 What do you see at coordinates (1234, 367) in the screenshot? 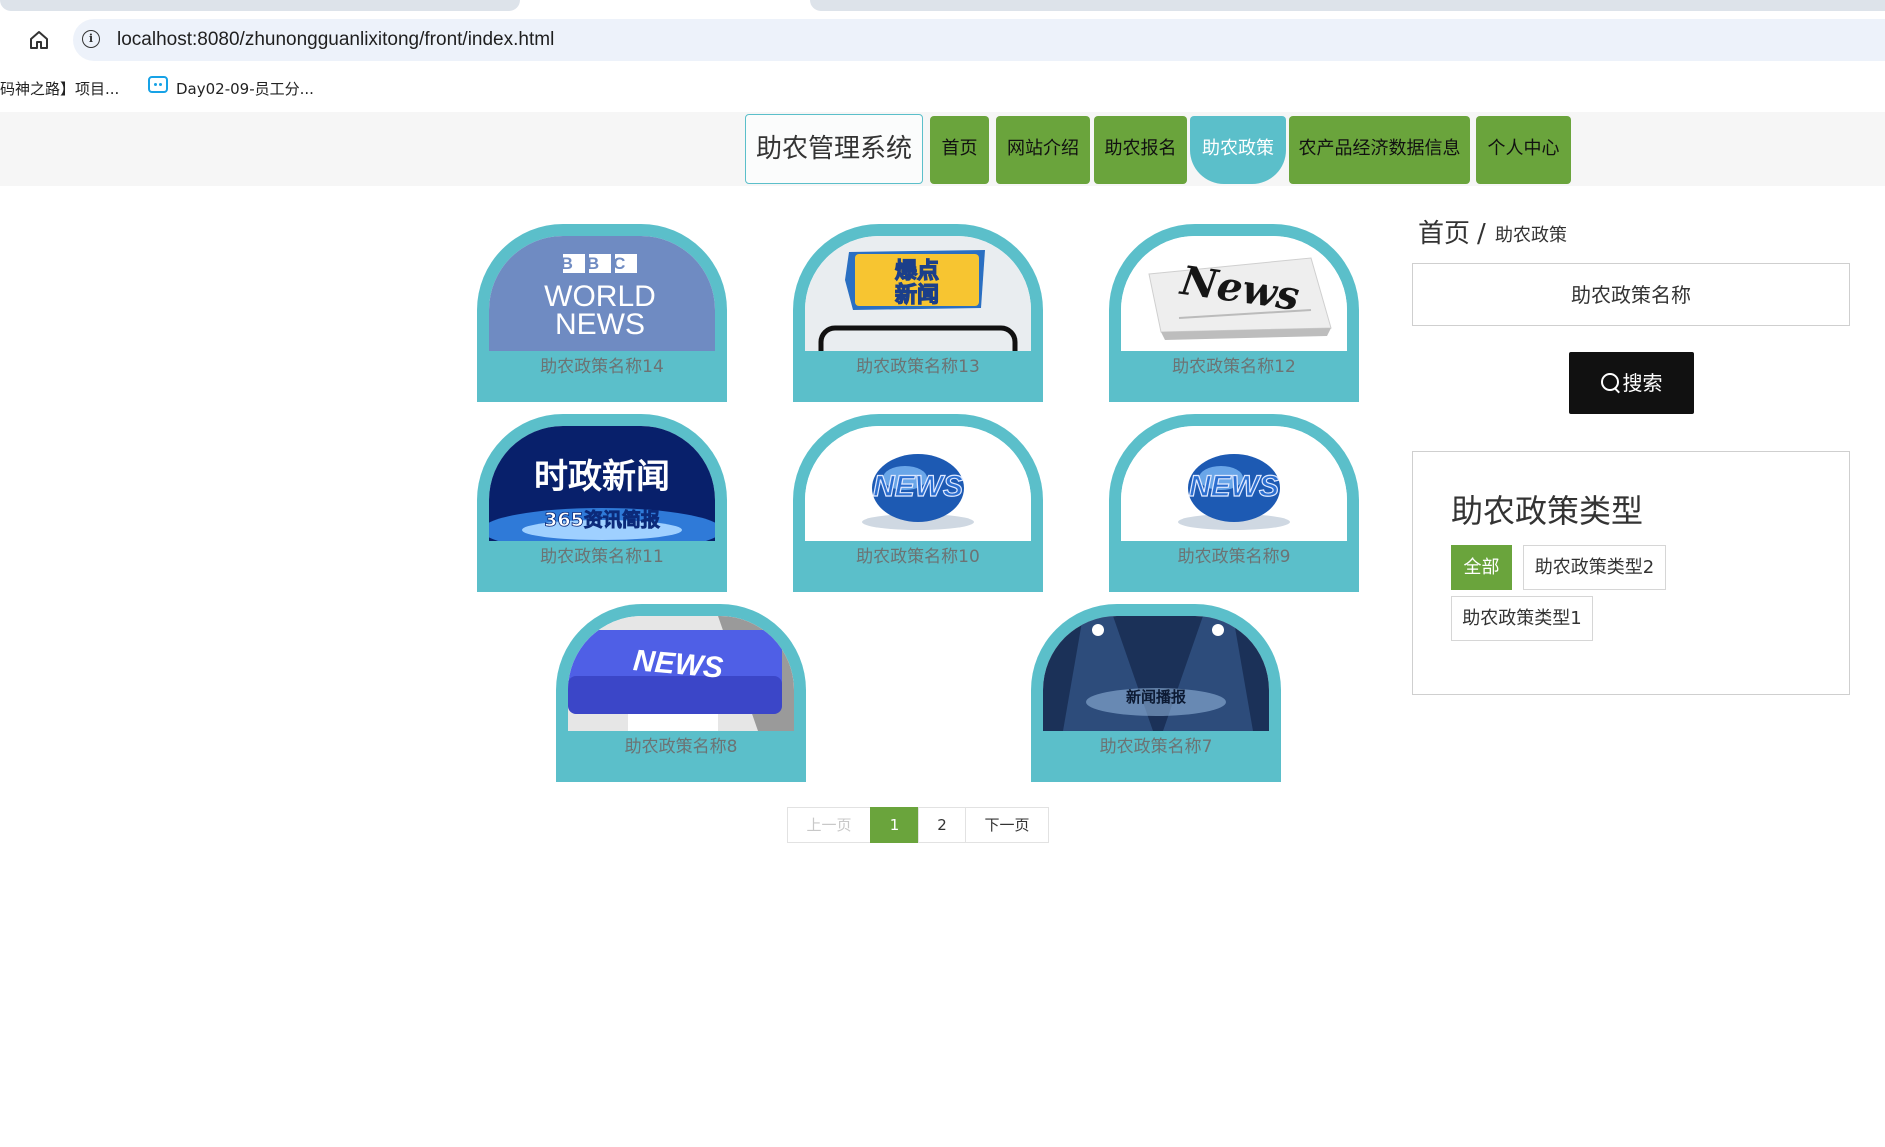
I see `policy-card-title: 助农政策名称12` at bounding box center [1234, 367].